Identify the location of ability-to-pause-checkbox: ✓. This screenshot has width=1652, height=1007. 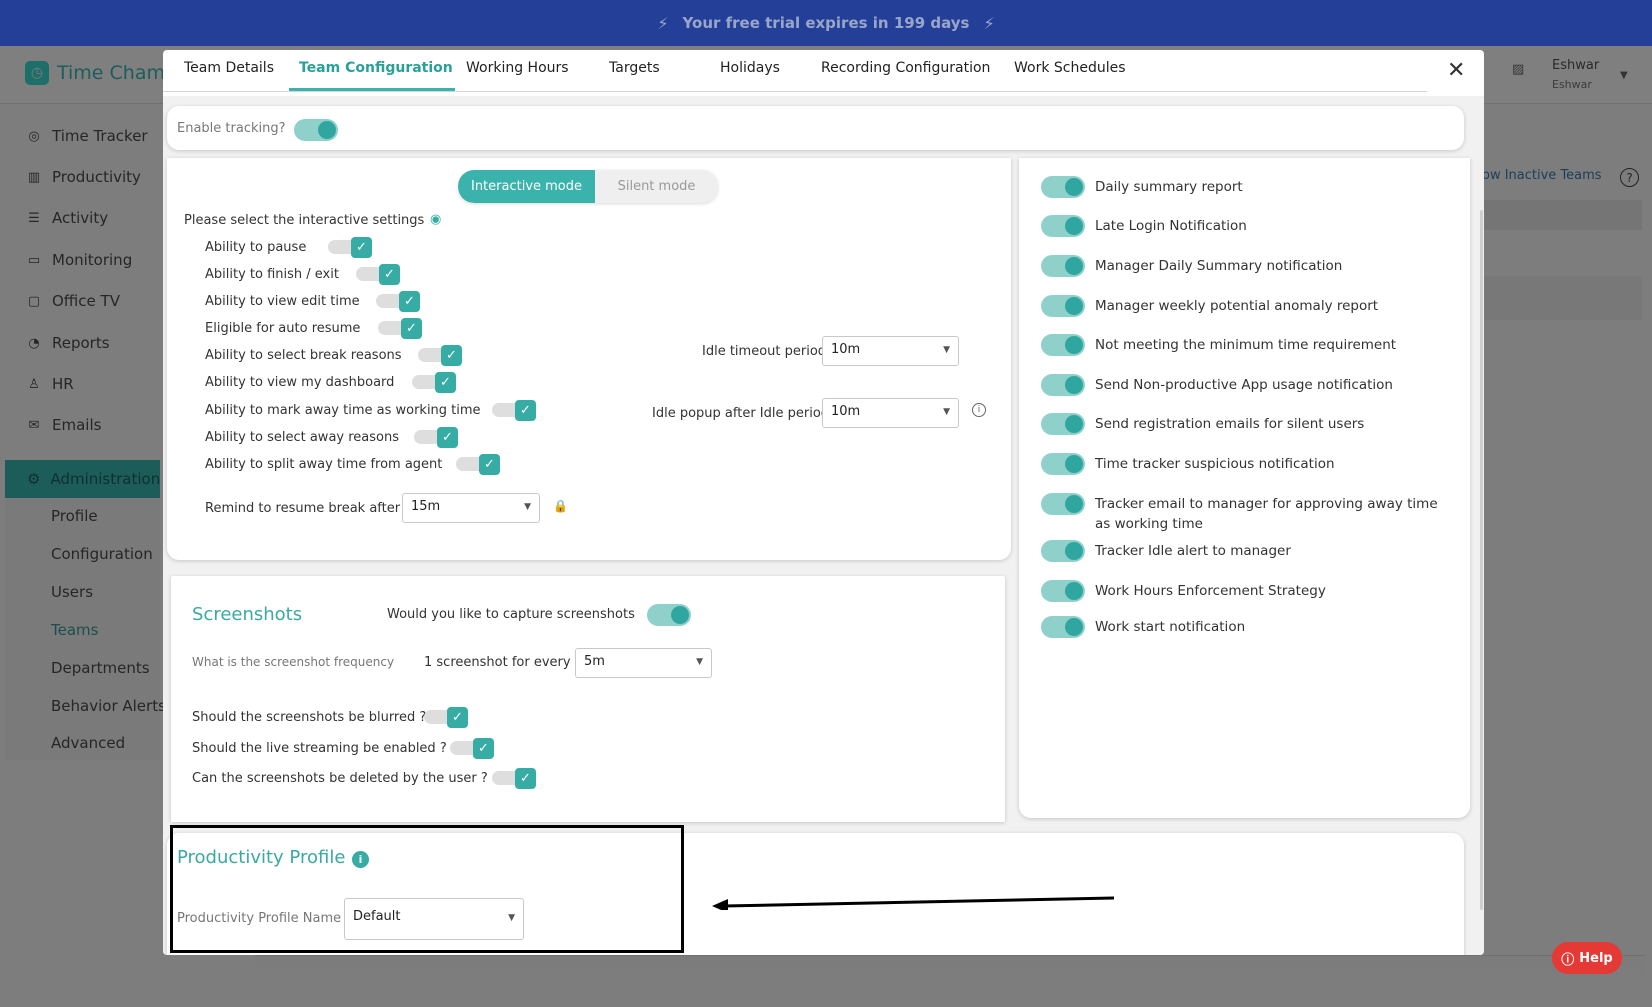
(350, 247).